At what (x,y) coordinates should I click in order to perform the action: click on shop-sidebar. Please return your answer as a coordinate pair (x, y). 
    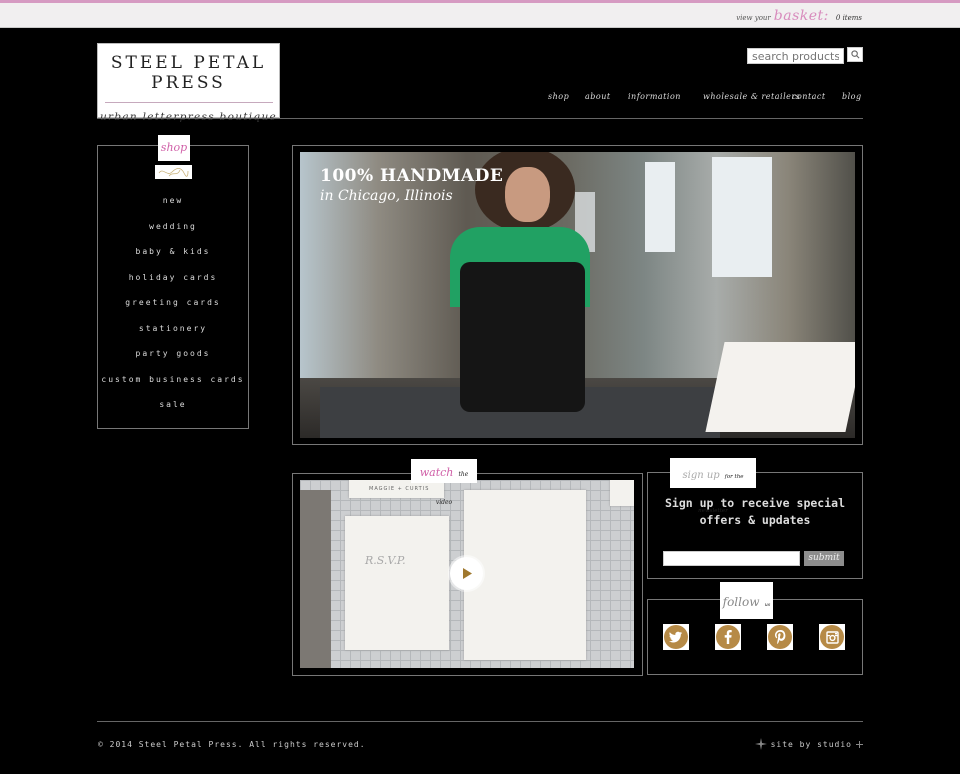
    Looking at the image, I should click on (173, 287).